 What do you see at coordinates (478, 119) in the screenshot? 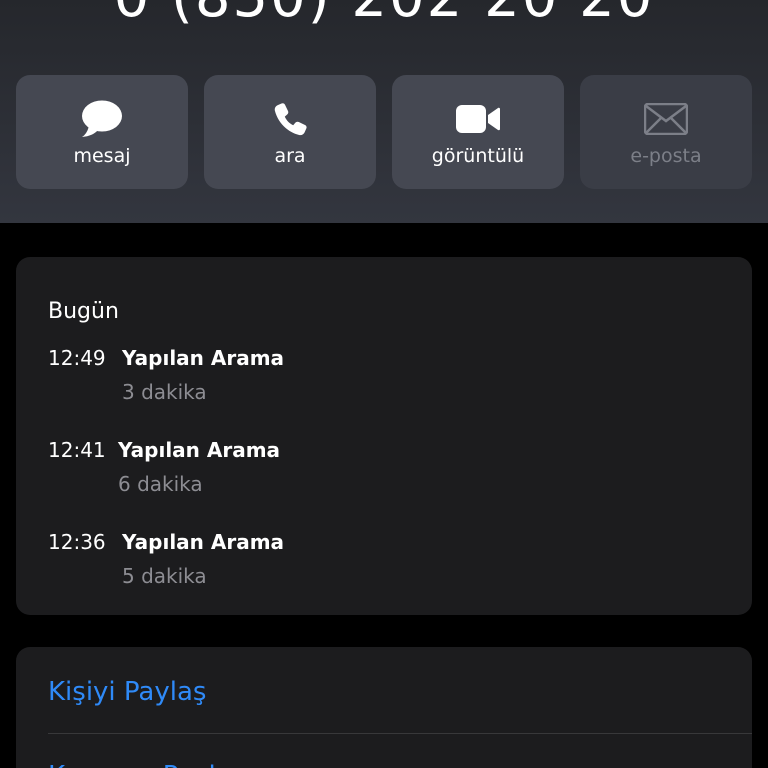
I see `video-camera-icon` at bounding box center [478, 119].